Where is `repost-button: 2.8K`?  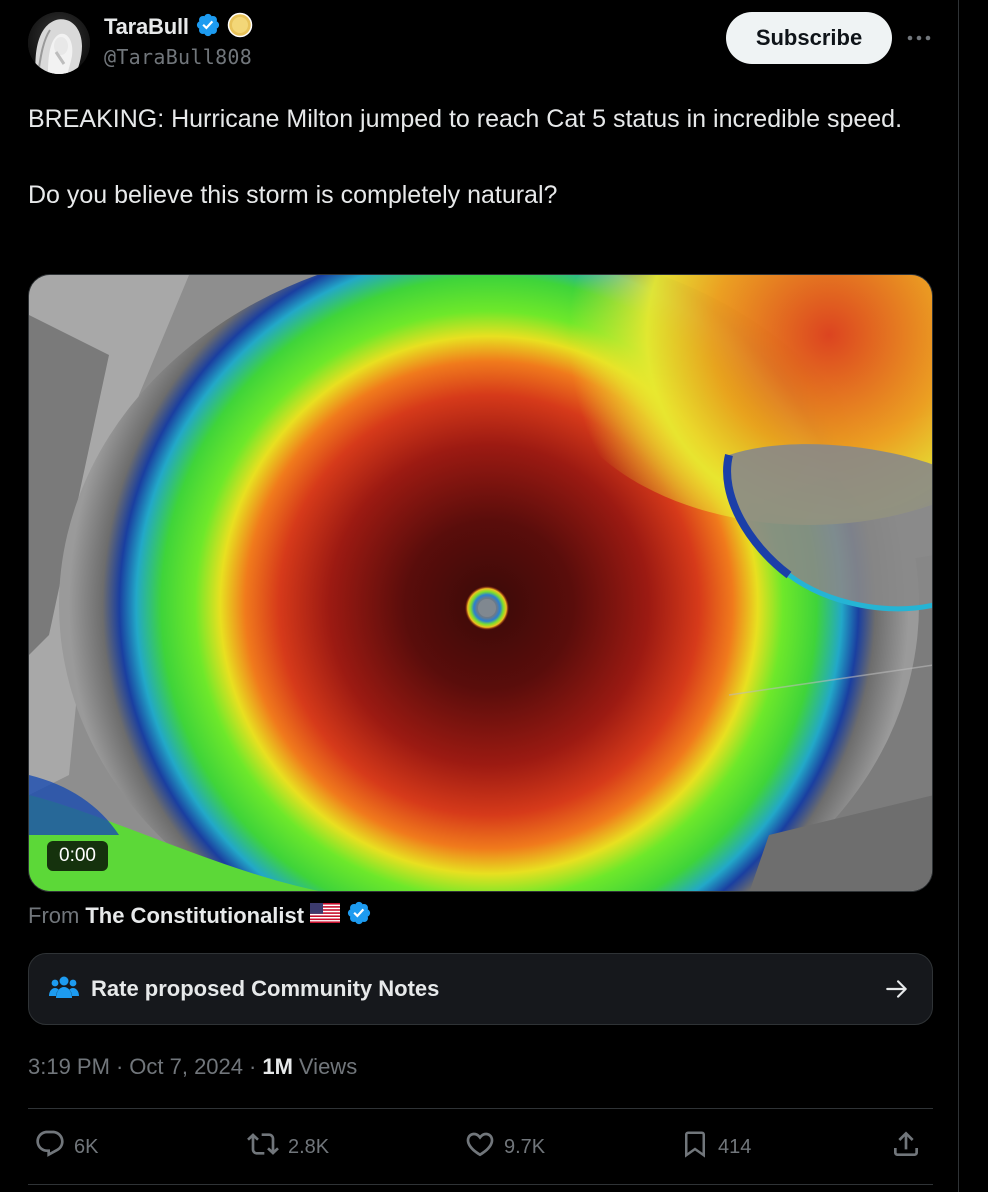
repost-button: 2.8K is located at coordinates (287, 1147).